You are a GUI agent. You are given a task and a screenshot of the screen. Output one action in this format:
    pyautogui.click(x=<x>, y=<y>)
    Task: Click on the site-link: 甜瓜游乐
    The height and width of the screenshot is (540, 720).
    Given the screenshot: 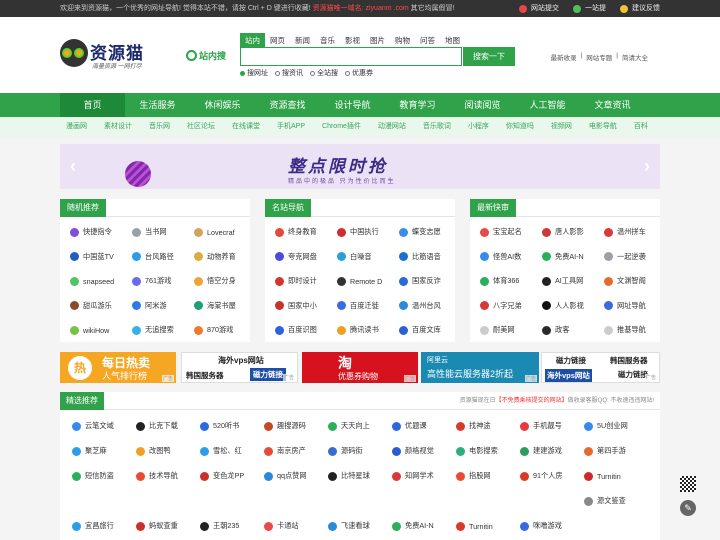 What is the action you would take?
    pyautogui.click(x=101, y=306)
    